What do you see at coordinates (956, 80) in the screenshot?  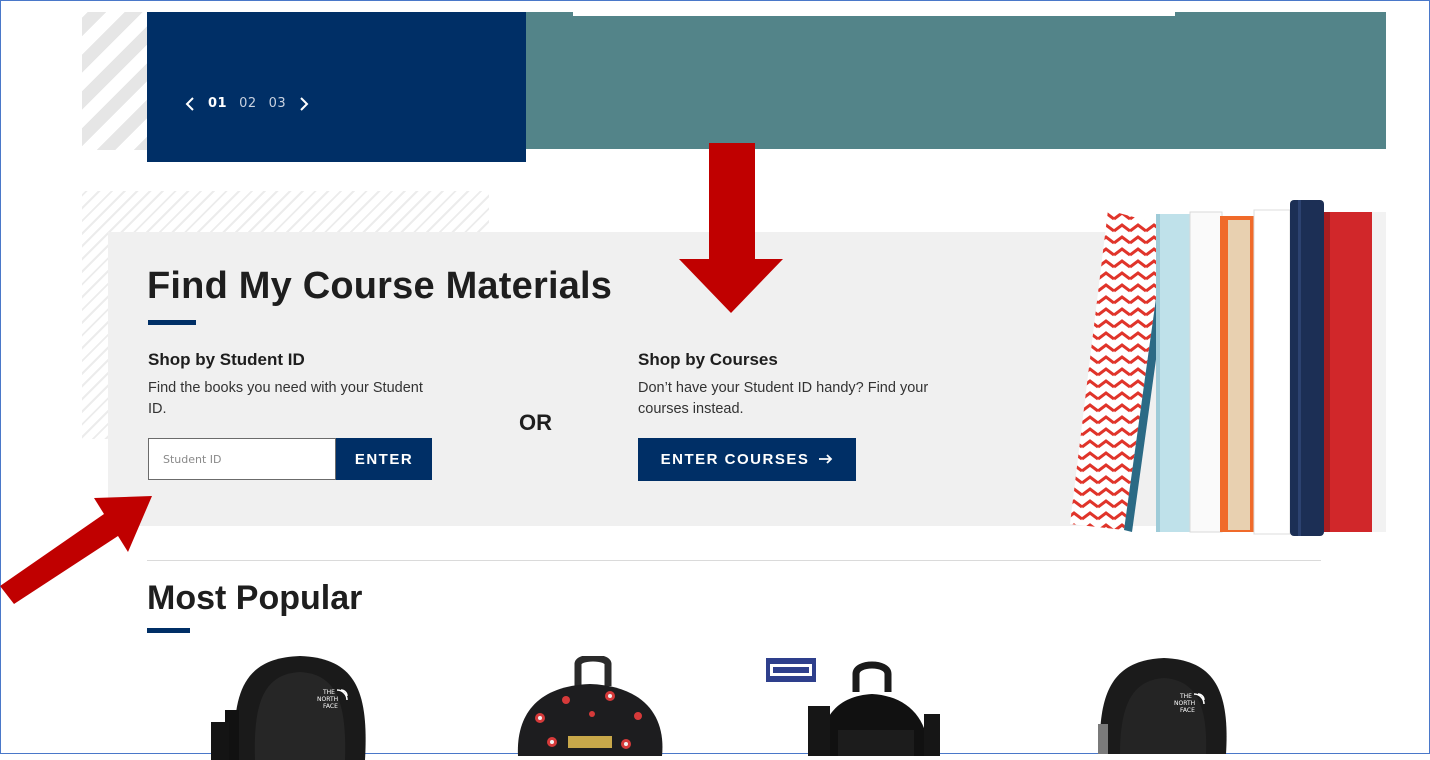 I see `hero-image-panel` at bounding box center [956, 80].